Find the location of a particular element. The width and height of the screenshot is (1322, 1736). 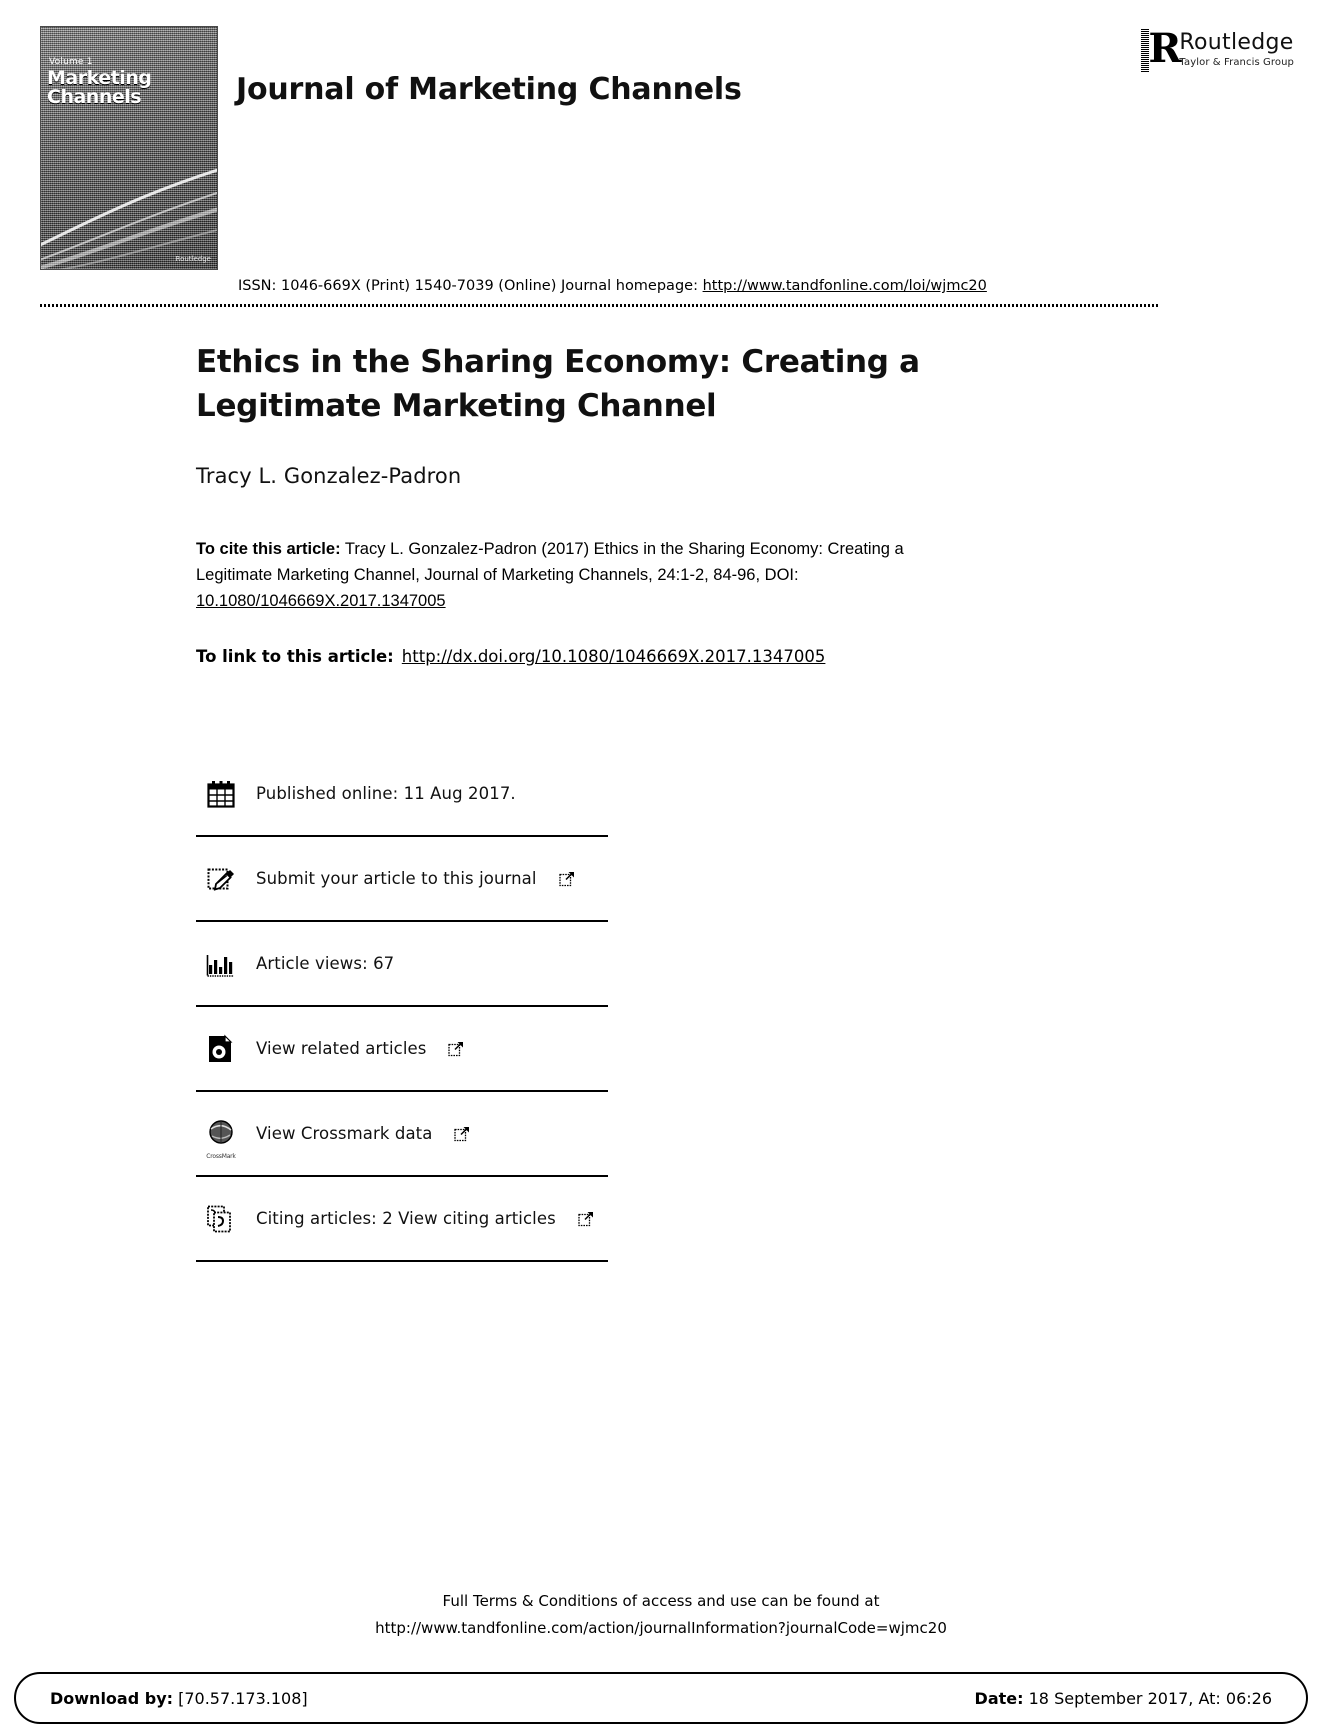

journal-cover-thumbnail: Volume 1 Marketing Channels Routledge is located at coordinates (129, 148).